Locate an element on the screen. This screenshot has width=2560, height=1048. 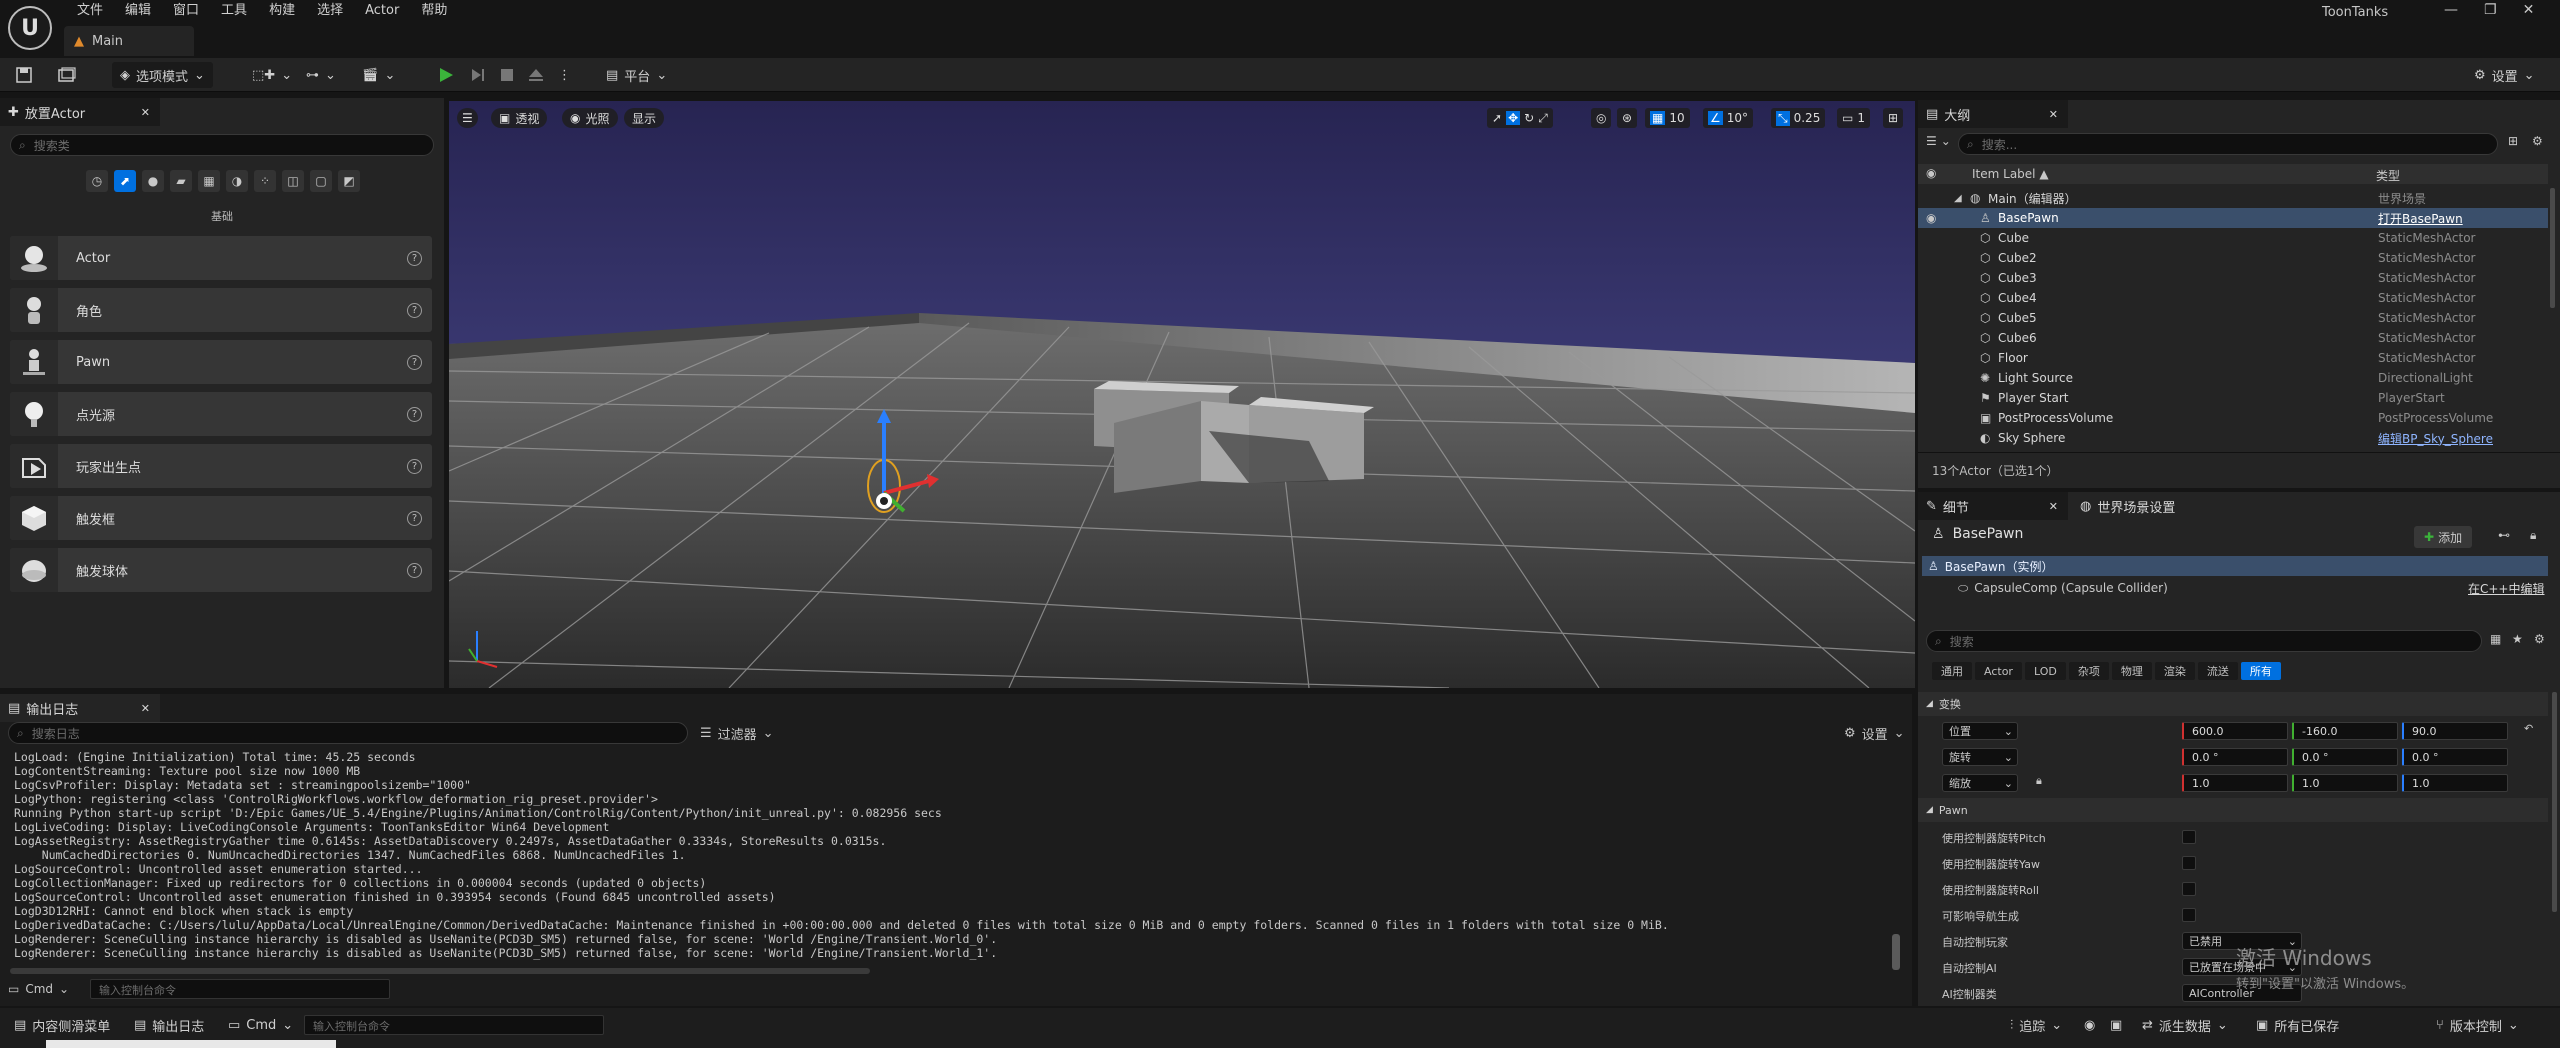
shapes-icon: ▰ is located at coordinates (181, 181).